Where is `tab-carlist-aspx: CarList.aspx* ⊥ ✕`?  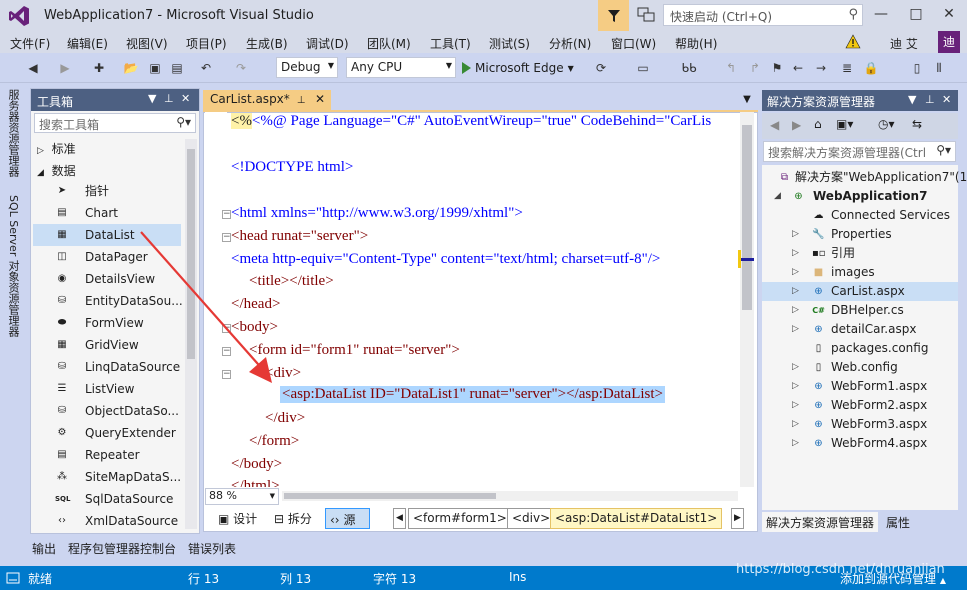
tab-carlist-aspx: CarList.aspx* ⊥ ✕ is located at coordinates (267, 100).